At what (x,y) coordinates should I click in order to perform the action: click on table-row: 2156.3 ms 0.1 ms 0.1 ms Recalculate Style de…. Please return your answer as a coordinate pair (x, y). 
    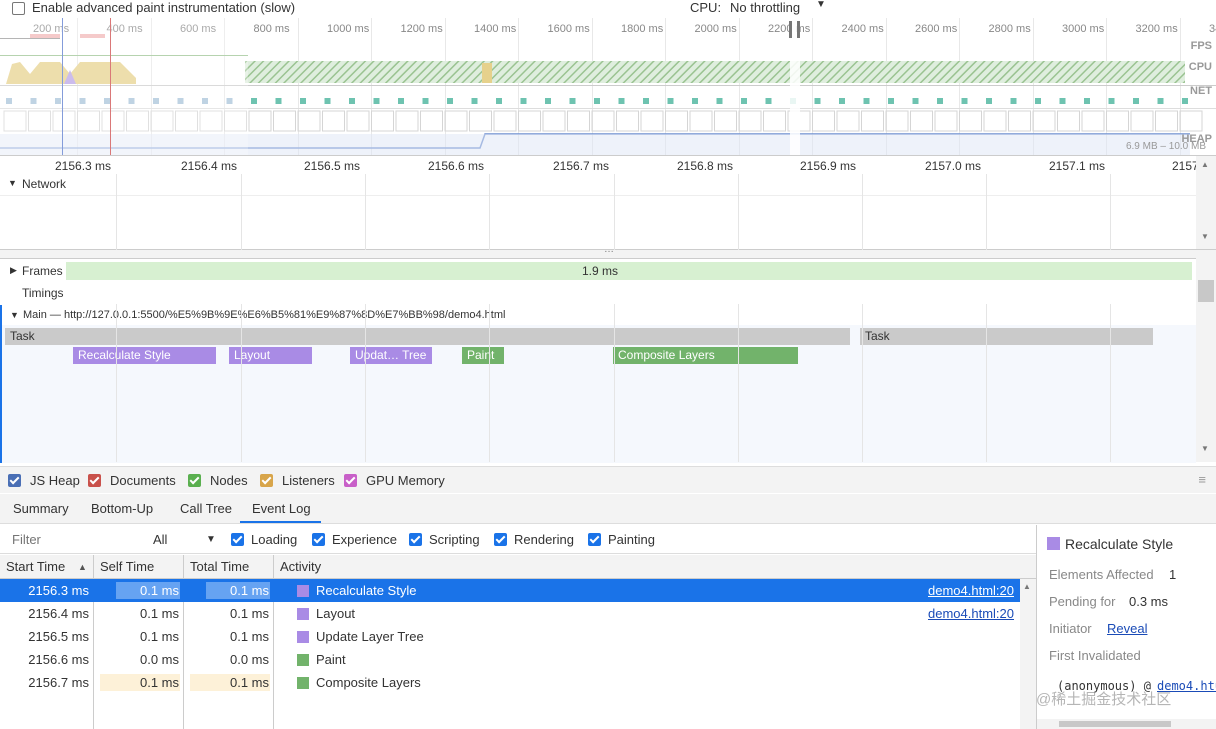
    Looking at the image, I should click on (510, 590).